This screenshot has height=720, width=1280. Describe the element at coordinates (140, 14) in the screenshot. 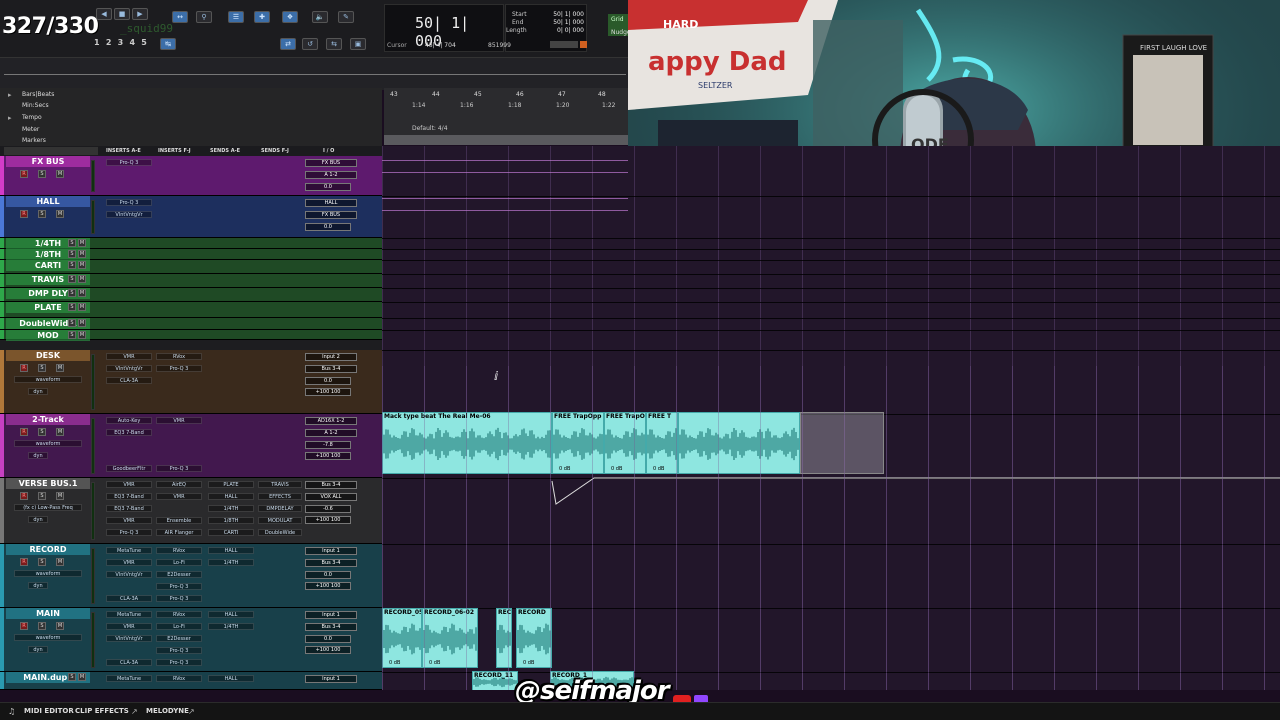

I see `play-icon: ▶` at that location.